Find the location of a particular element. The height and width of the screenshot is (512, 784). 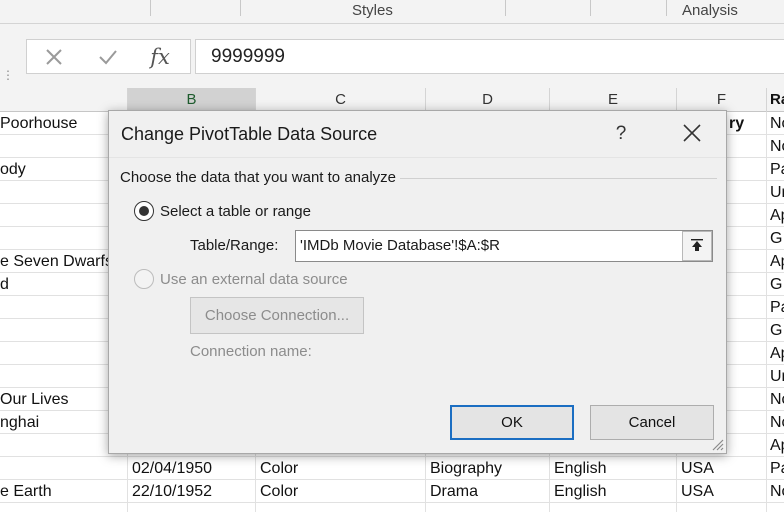

column-header-f: F is located at coordinates (722, 100).